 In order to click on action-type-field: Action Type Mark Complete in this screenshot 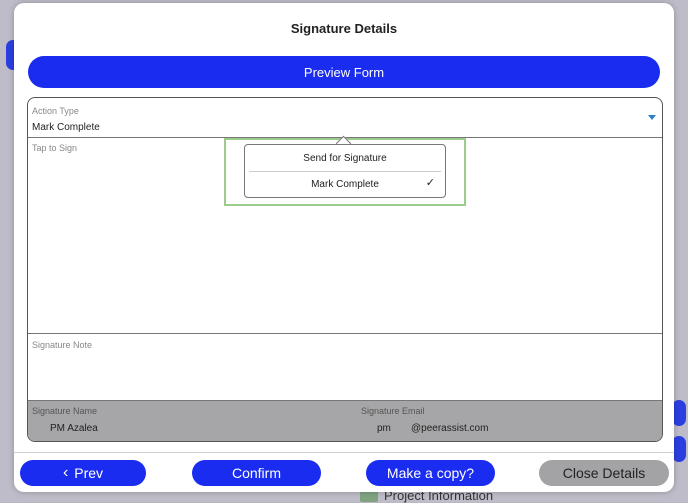, I will do `click(345, 118)`.